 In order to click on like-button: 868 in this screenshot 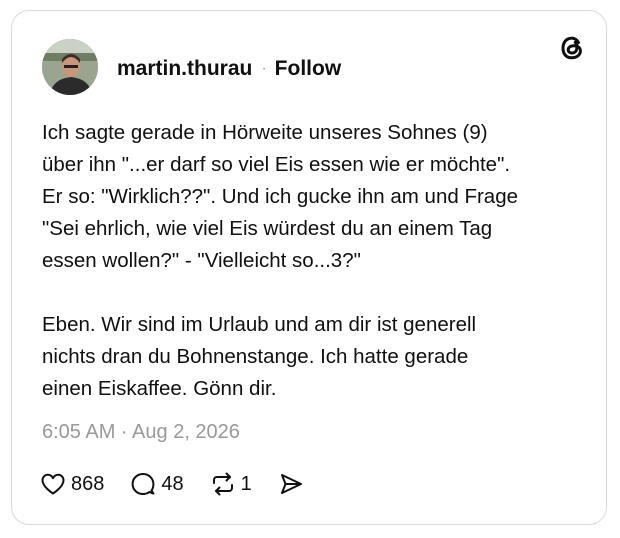, I will do `click(72, 484)`.